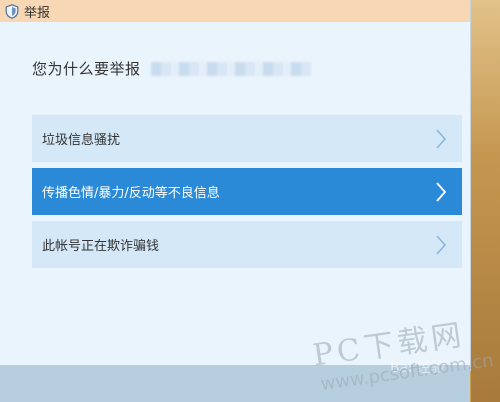 The image size is (500, 402). What do you see at coordinates (37, 13) in the screenshot?
I see `dialog-title: 举报` at bounding box center [37, 13].